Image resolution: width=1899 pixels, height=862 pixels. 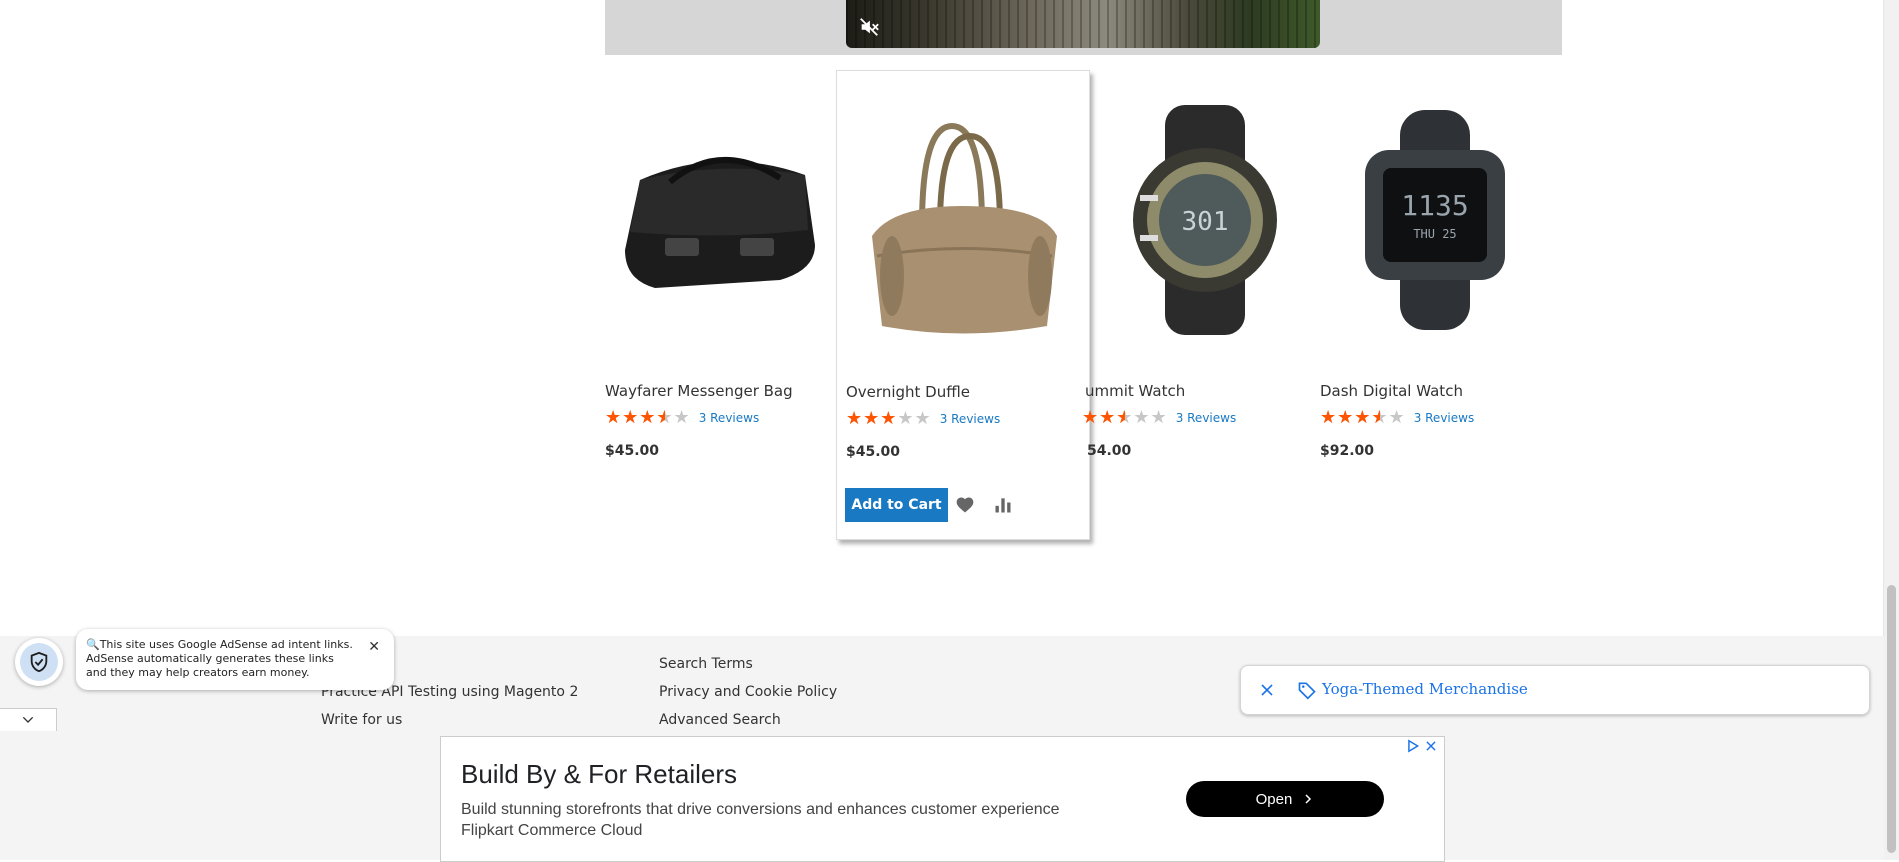 What do you see at coordinates (1109, 451) in the screenshot?
I see `price: 54.00` at bounding box center [1109, 451].